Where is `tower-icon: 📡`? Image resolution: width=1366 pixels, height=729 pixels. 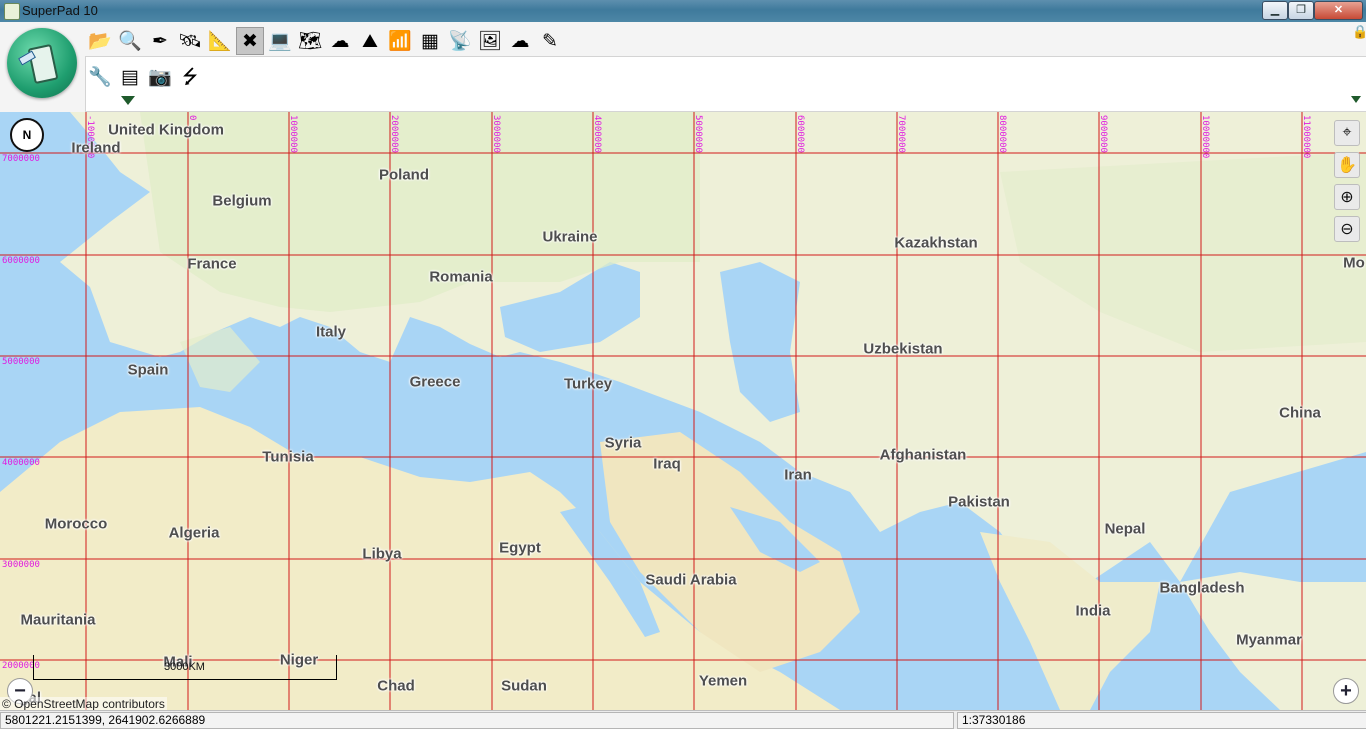
tower-icon: 📡 is located at coordinates (460, 41).